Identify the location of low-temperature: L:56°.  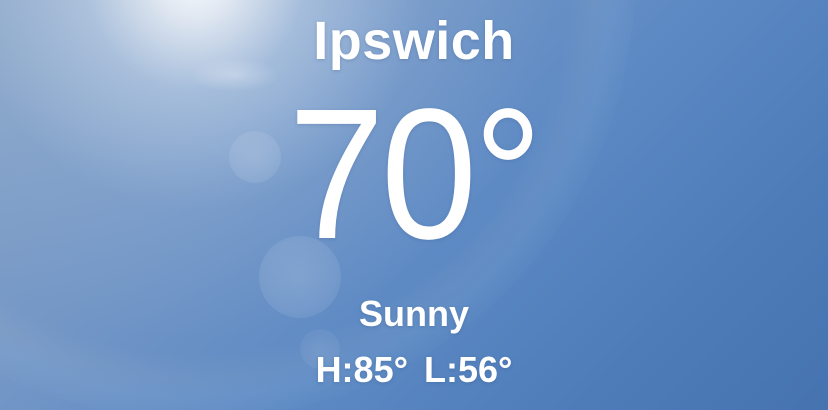
(468, 369).